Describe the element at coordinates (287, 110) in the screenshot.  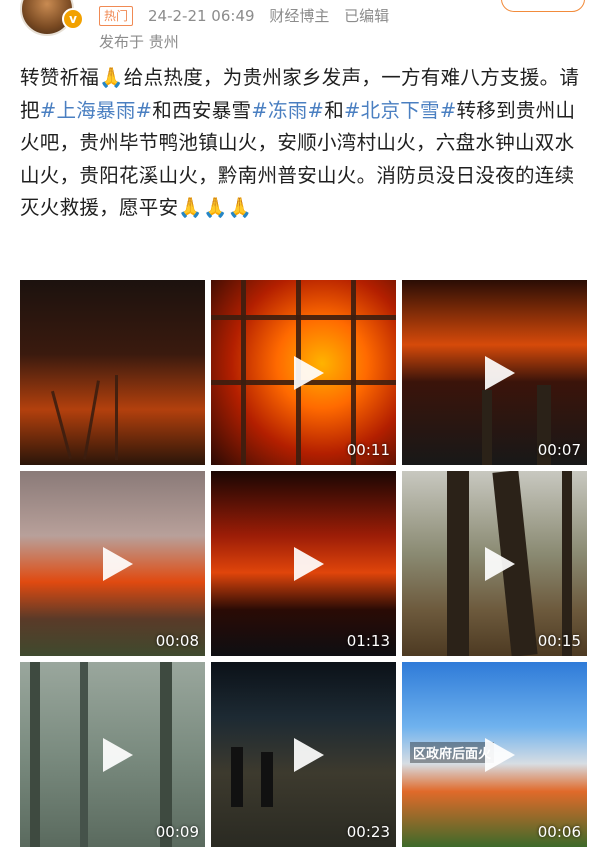
I see `hashtag-link: #冻雨#` at that location.